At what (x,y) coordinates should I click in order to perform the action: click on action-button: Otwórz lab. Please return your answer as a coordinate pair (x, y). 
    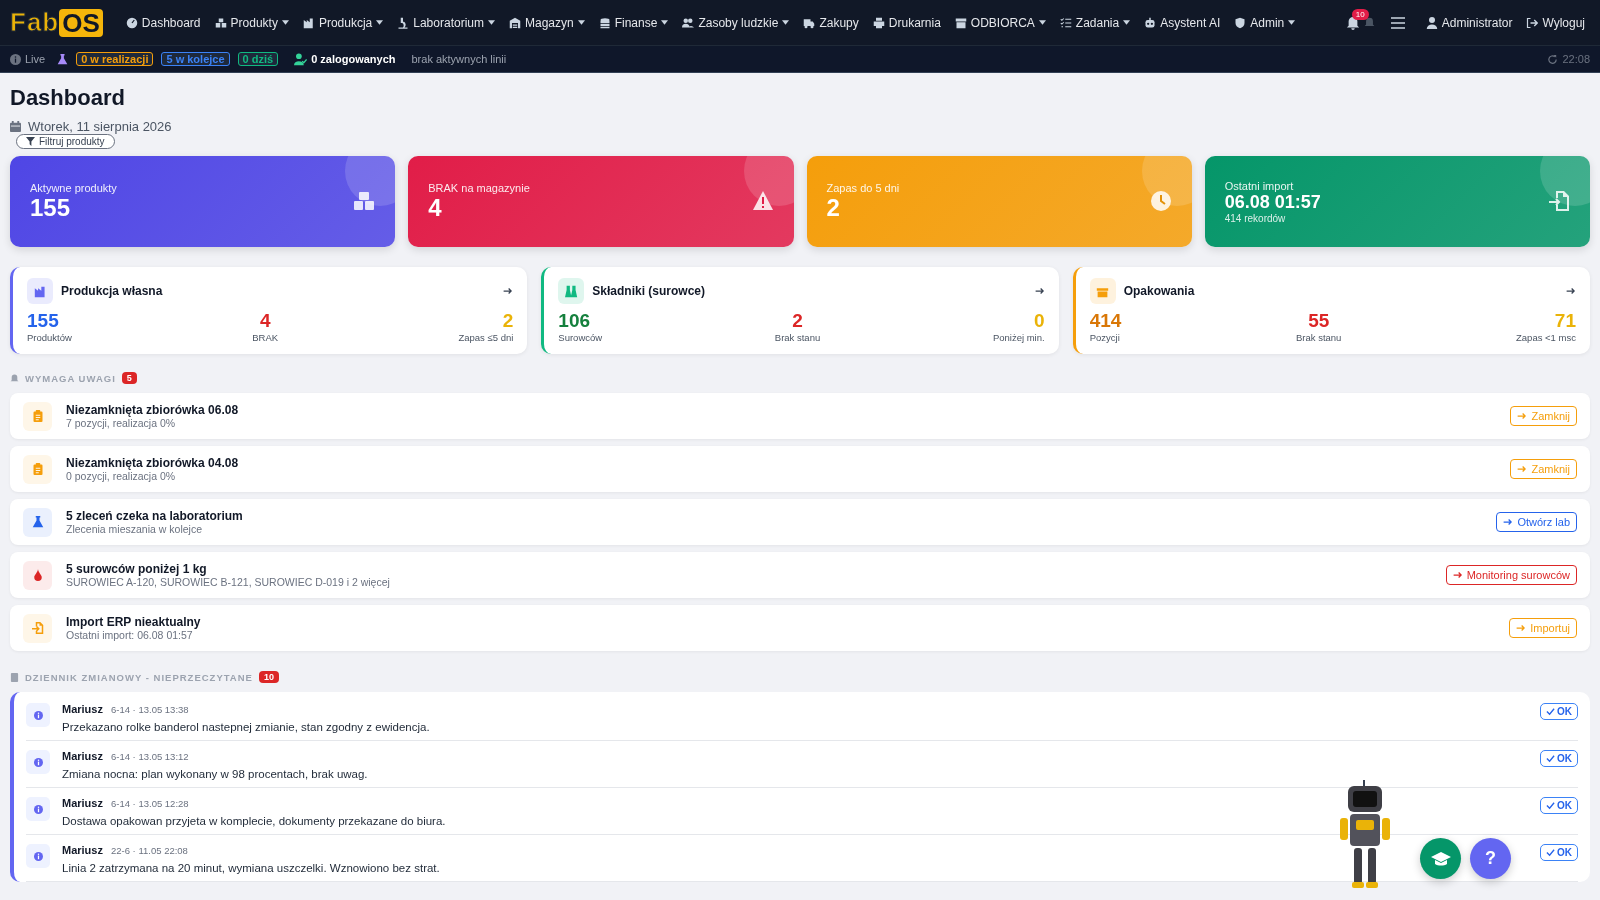
    Looking at the image, I should click on (1536, 522).